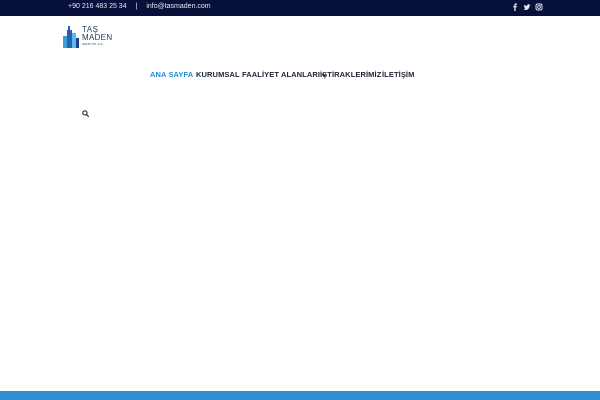 The width and height of the screenshot is (600, 400). Describe the element at coordinates (71, 37) in the screenshot. I see `logo-buildings-icon` at that location.